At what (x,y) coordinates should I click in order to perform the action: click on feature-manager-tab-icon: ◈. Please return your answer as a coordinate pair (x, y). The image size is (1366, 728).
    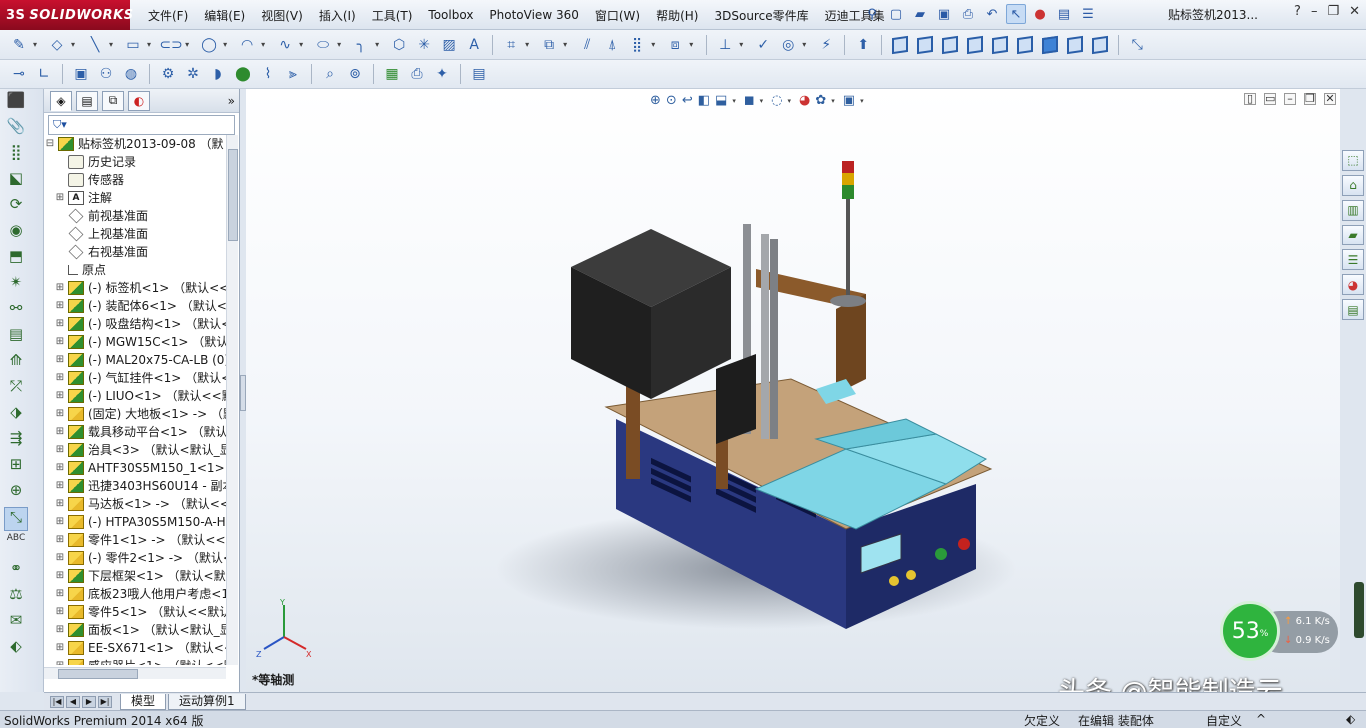
    Looking at the image, I should click on (61, 100).